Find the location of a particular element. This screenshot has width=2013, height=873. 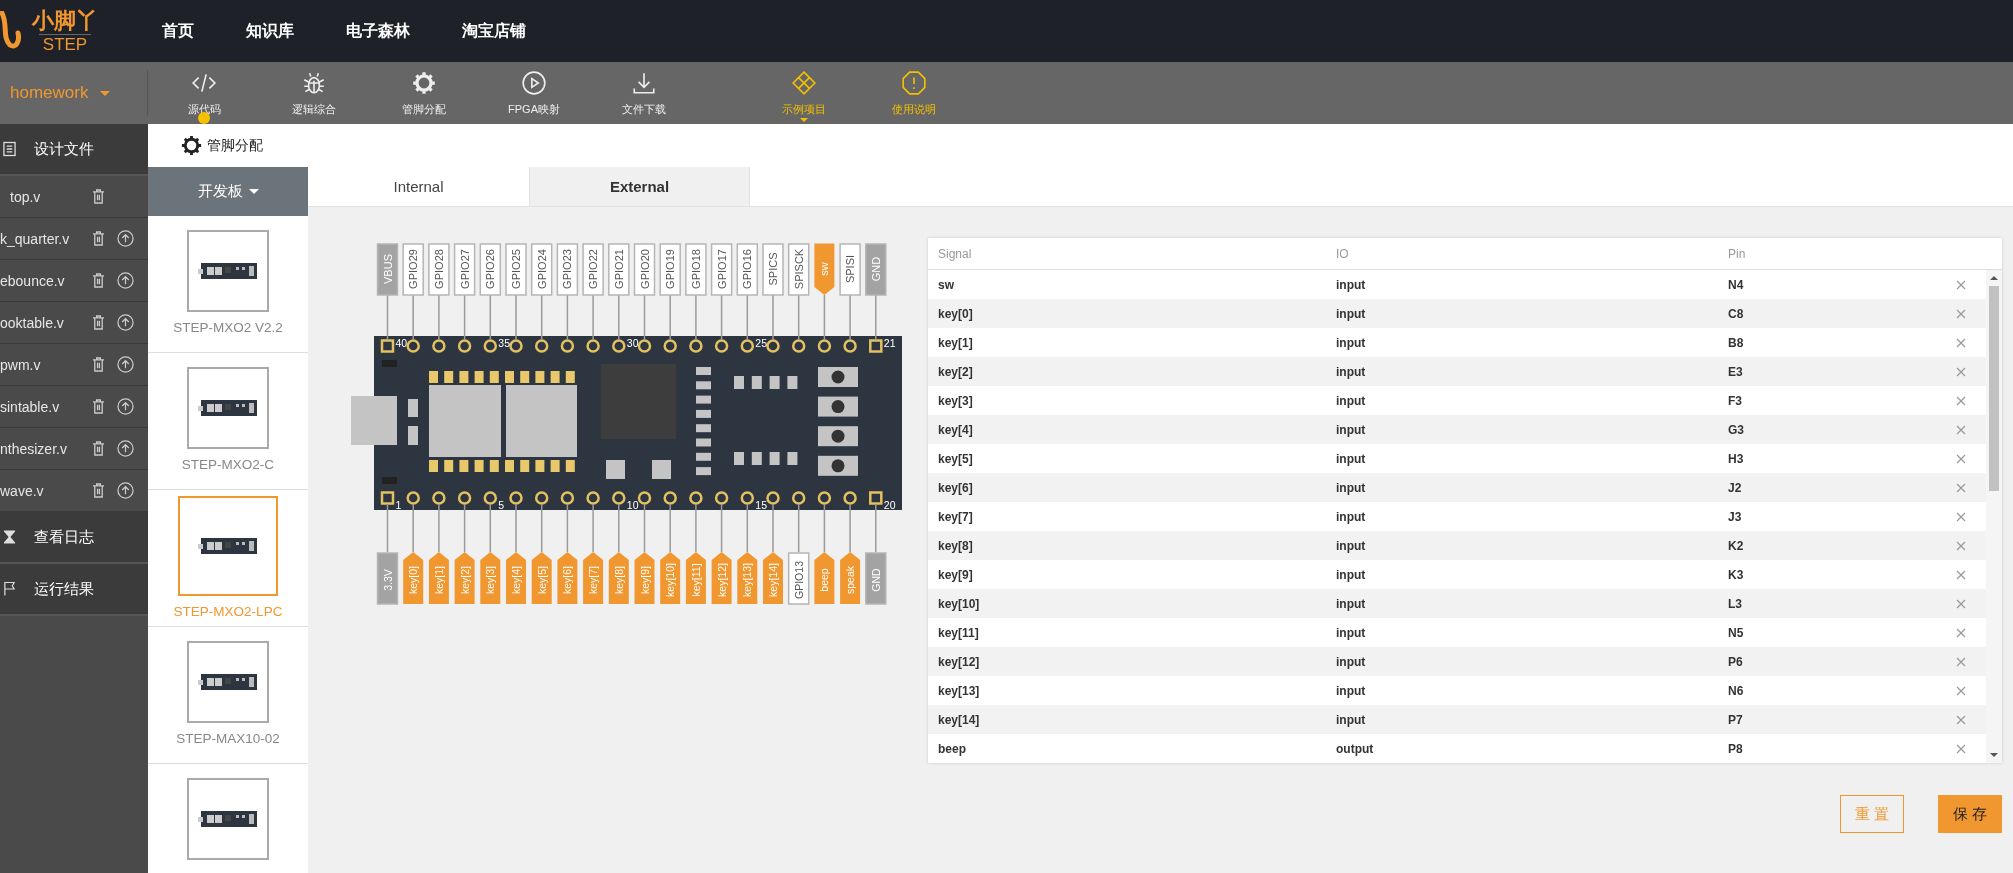

board-dropdown: 开发板 is located at coordinates (228, 191).